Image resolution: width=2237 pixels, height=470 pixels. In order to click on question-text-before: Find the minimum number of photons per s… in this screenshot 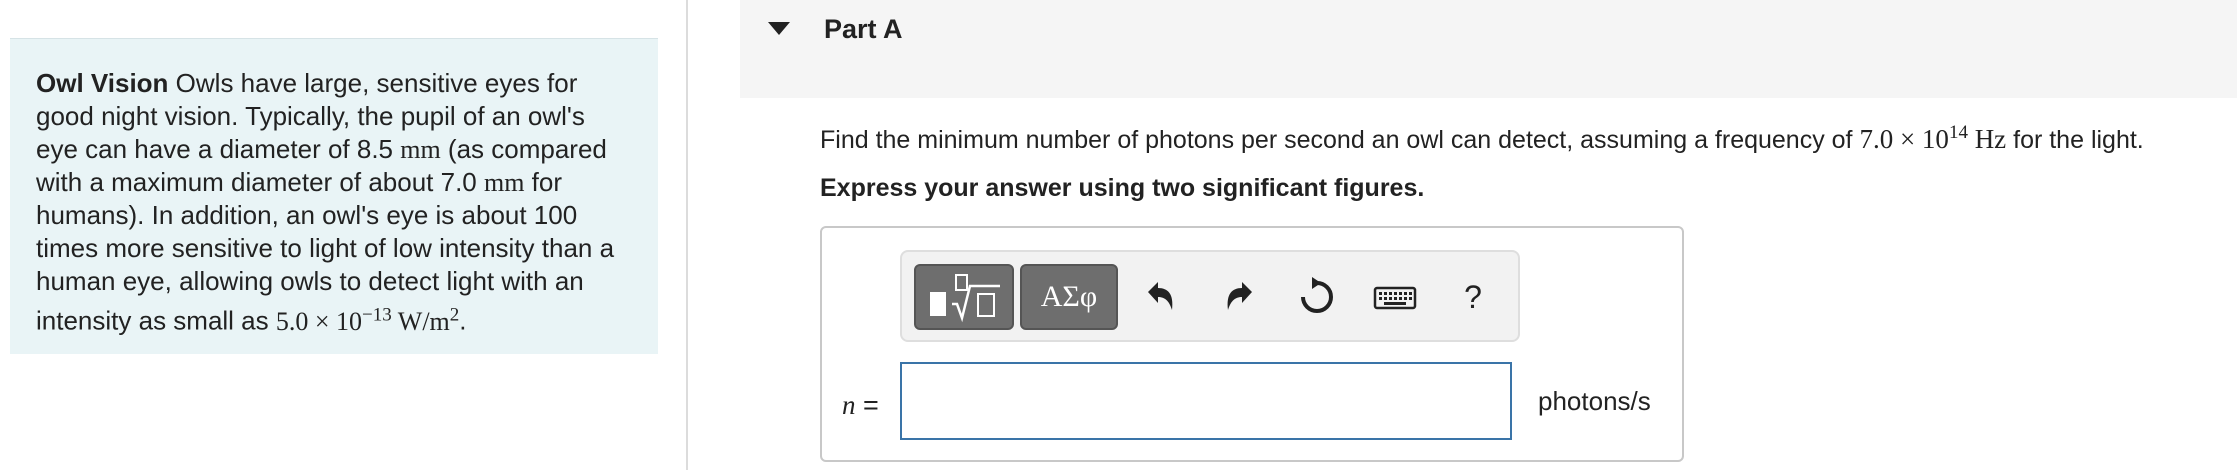, I will do `click(1340, 140)`.